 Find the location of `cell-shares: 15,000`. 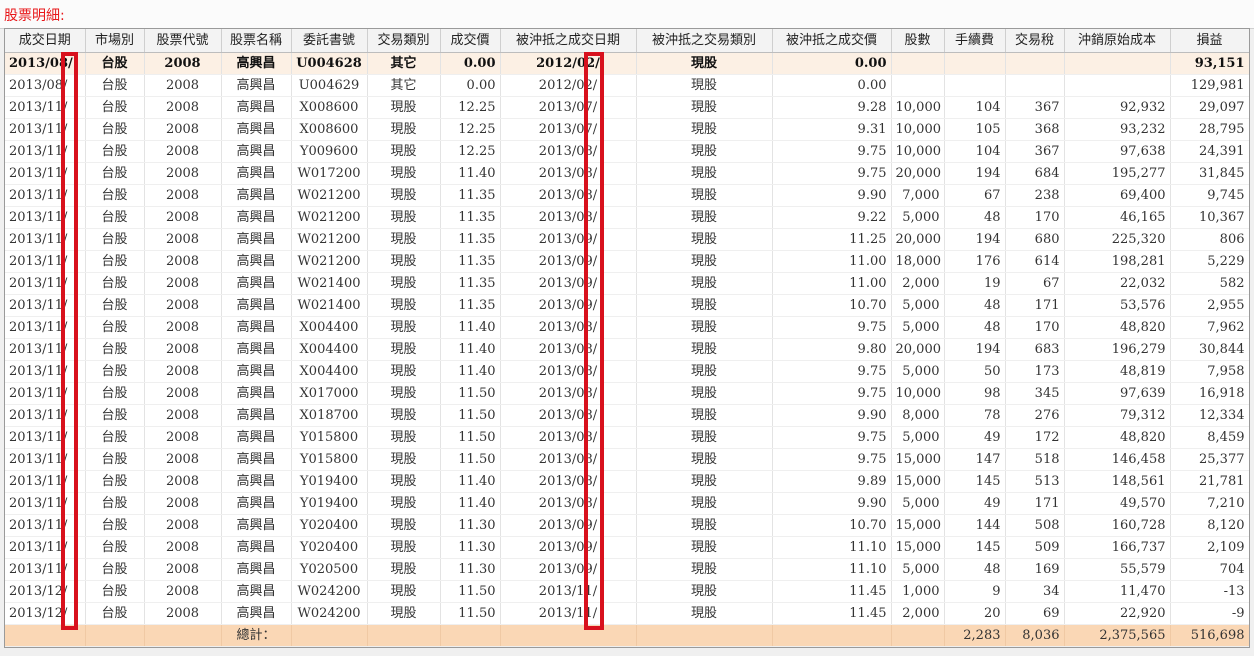

cell-shares: 15,000 is located at coordinates (918, 525).